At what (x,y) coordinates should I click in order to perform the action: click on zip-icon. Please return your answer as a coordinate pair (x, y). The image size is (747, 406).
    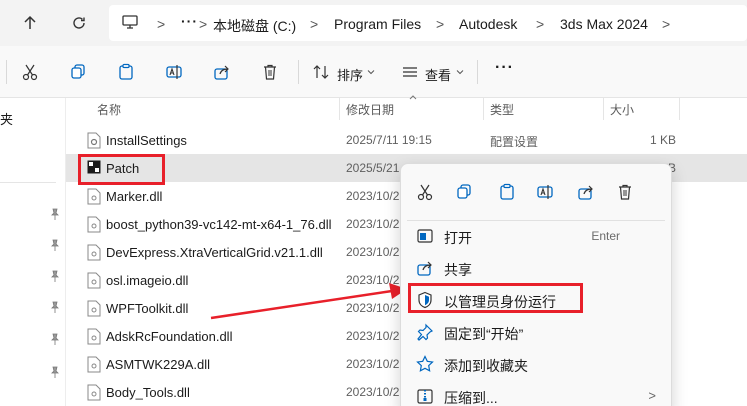
    Looking at the image, I should click on (425, 396).